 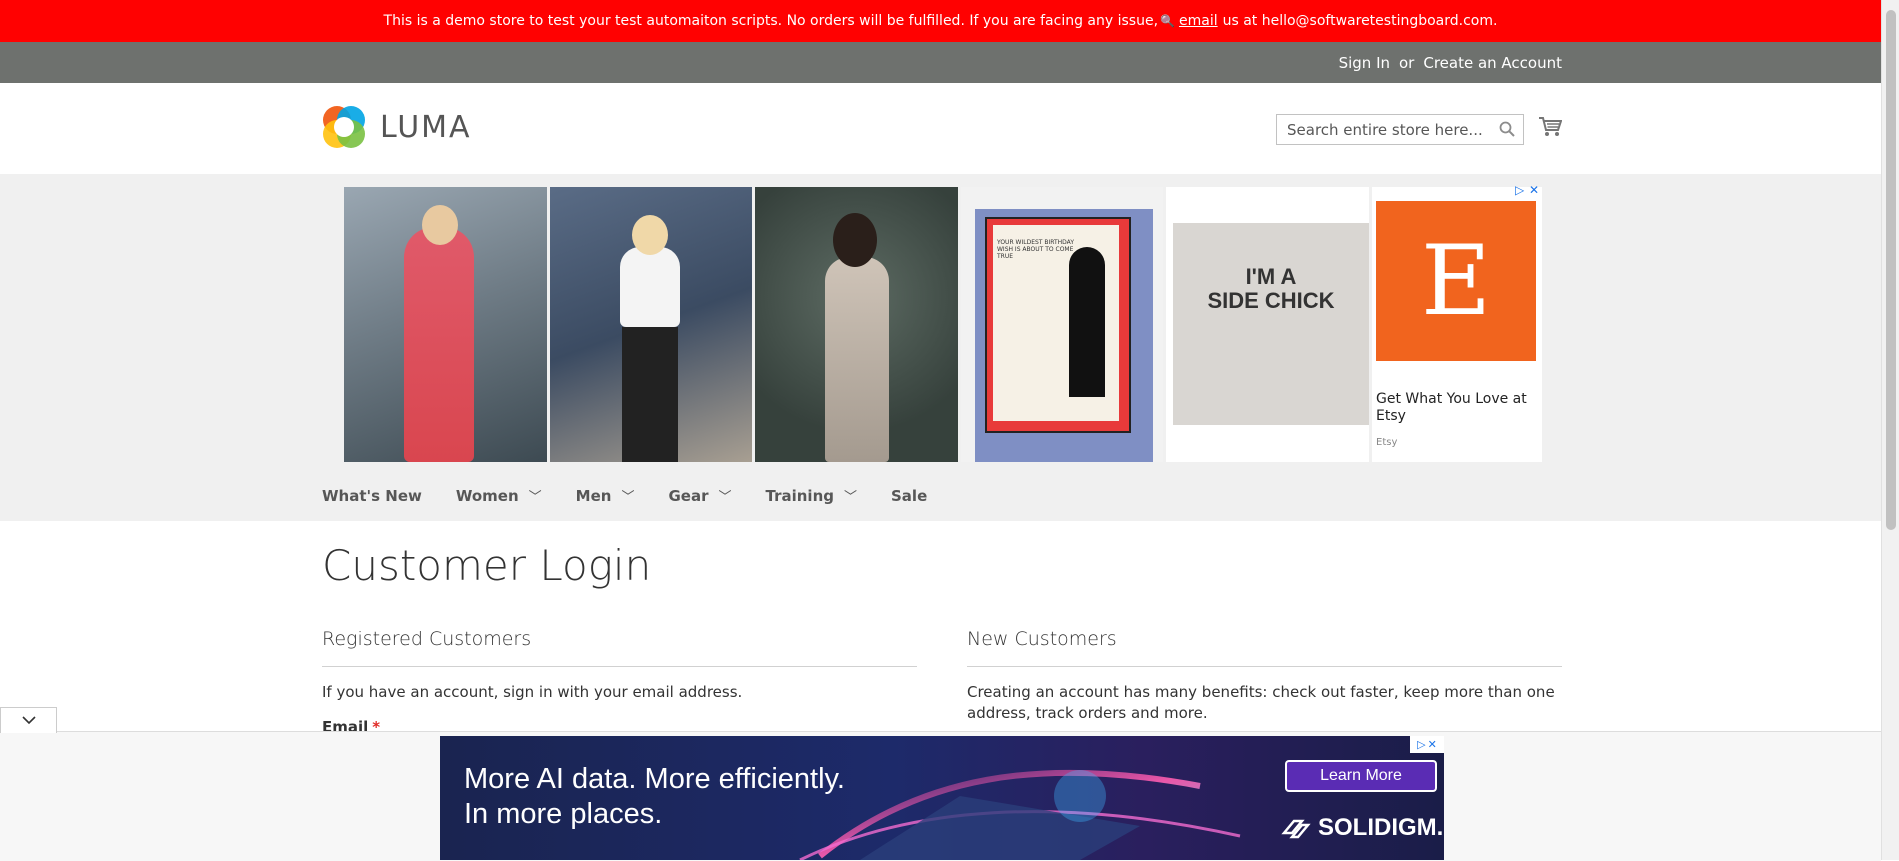 I want to click on luma-logo: LUMA, so click(x=397, y=127).